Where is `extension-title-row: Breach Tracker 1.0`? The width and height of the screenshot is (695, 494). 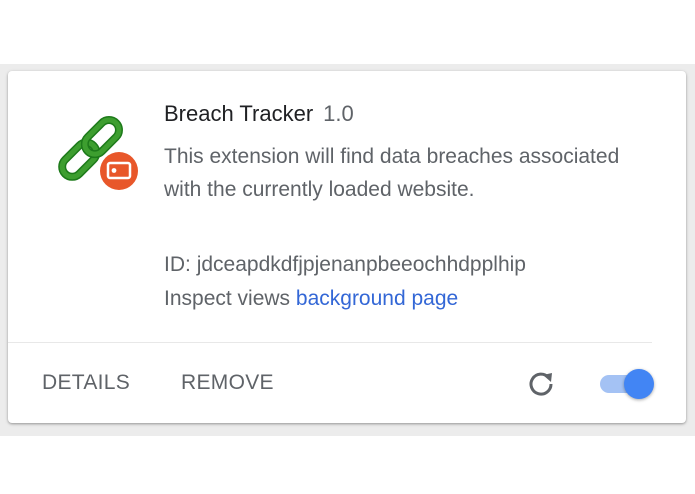
extension-title-row: Breach Tracker 1.0 is located at coordinates (414, 114).